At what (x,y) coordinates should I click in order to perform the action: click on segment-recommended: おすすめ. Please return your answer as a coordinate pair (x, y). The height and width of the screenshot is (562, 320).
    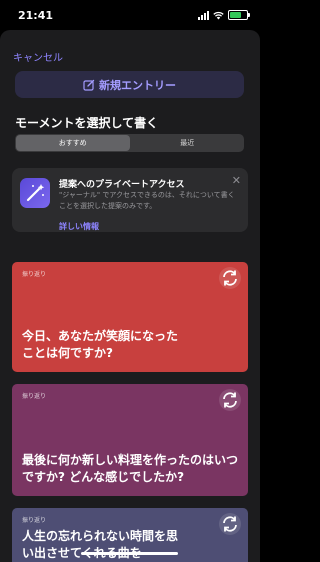
    Looking at the image, I should click on (73, 143).